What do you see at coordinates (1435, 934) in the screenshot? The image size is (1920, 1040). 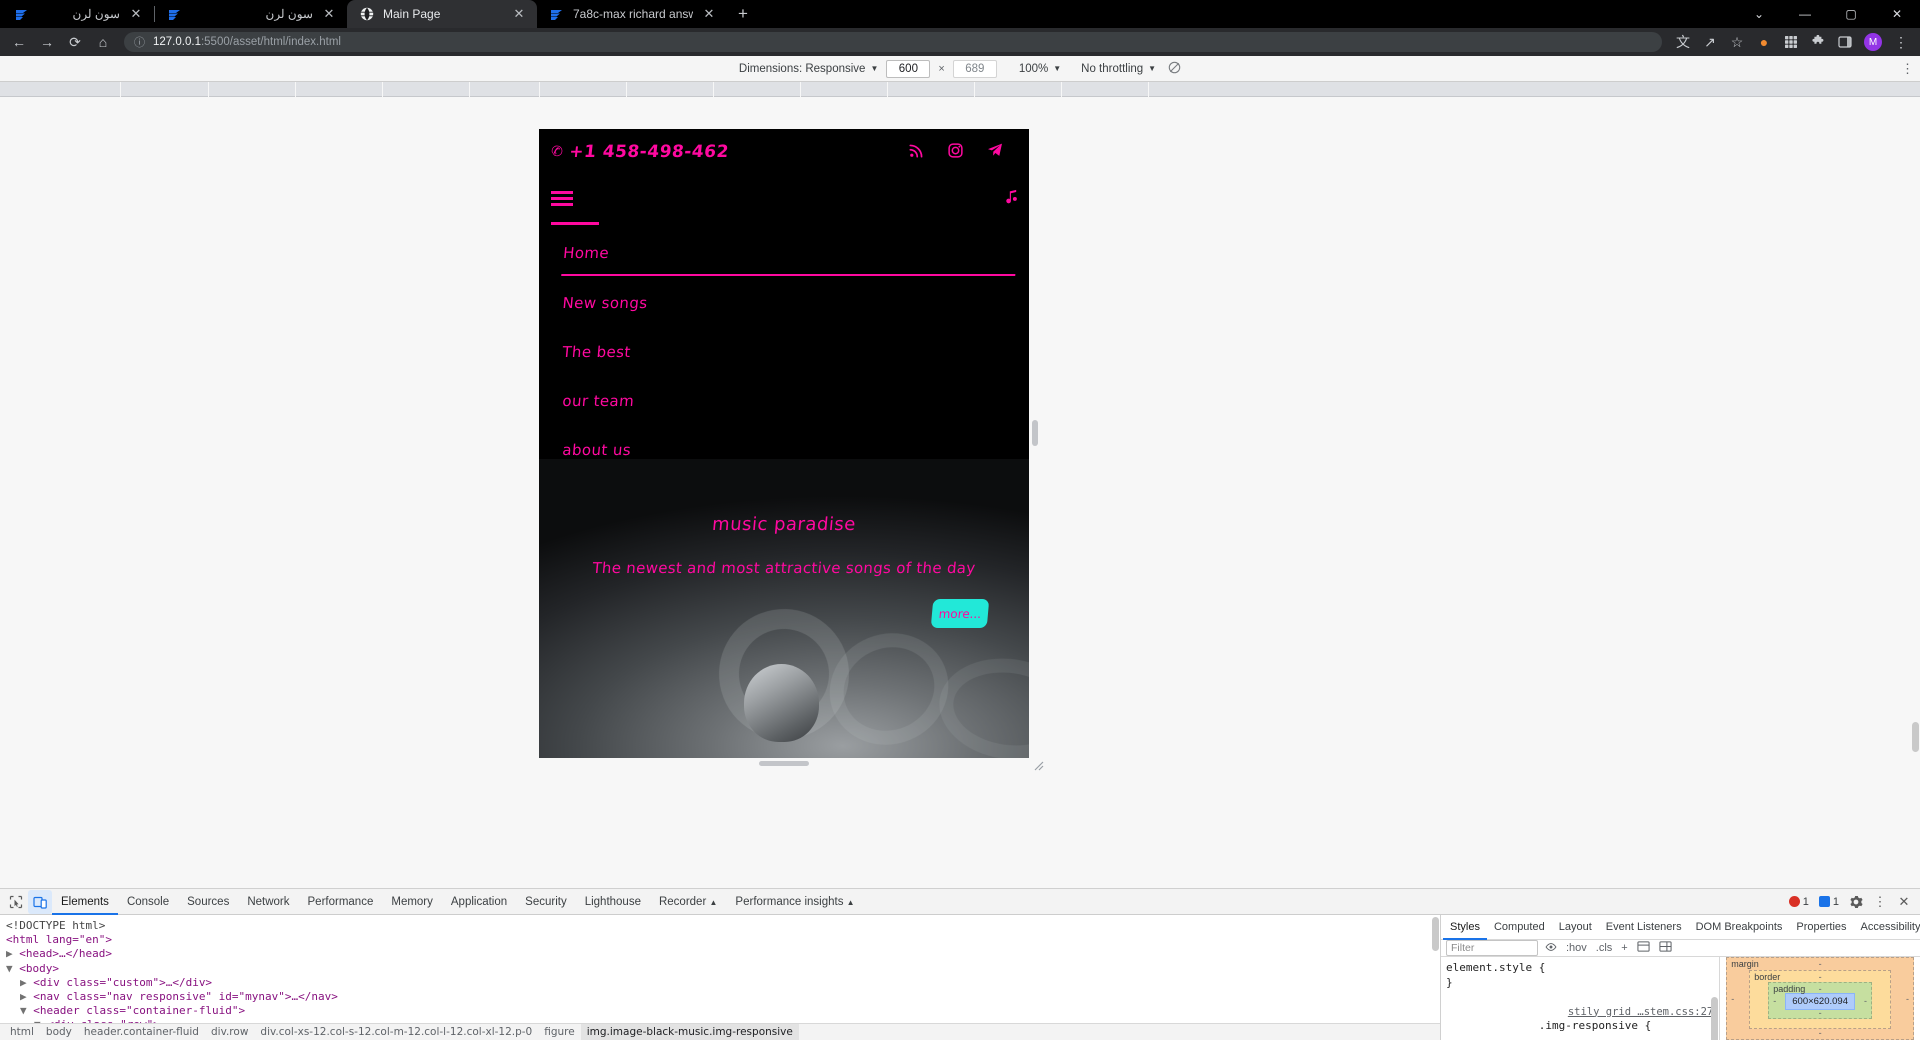 I see `dom-scrollbar` at bounding box center [1435, 934].